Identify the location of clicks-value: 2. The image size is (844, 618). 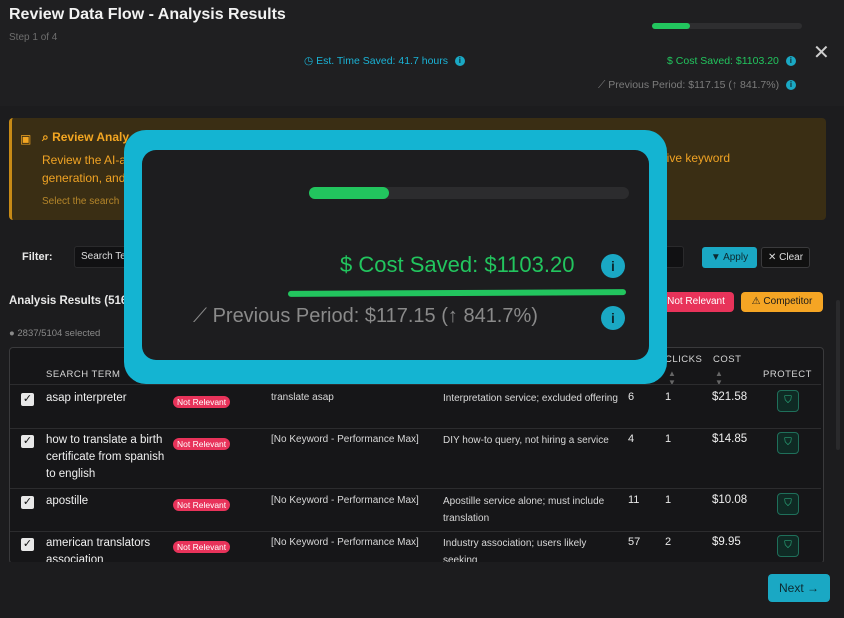
(668, 542).